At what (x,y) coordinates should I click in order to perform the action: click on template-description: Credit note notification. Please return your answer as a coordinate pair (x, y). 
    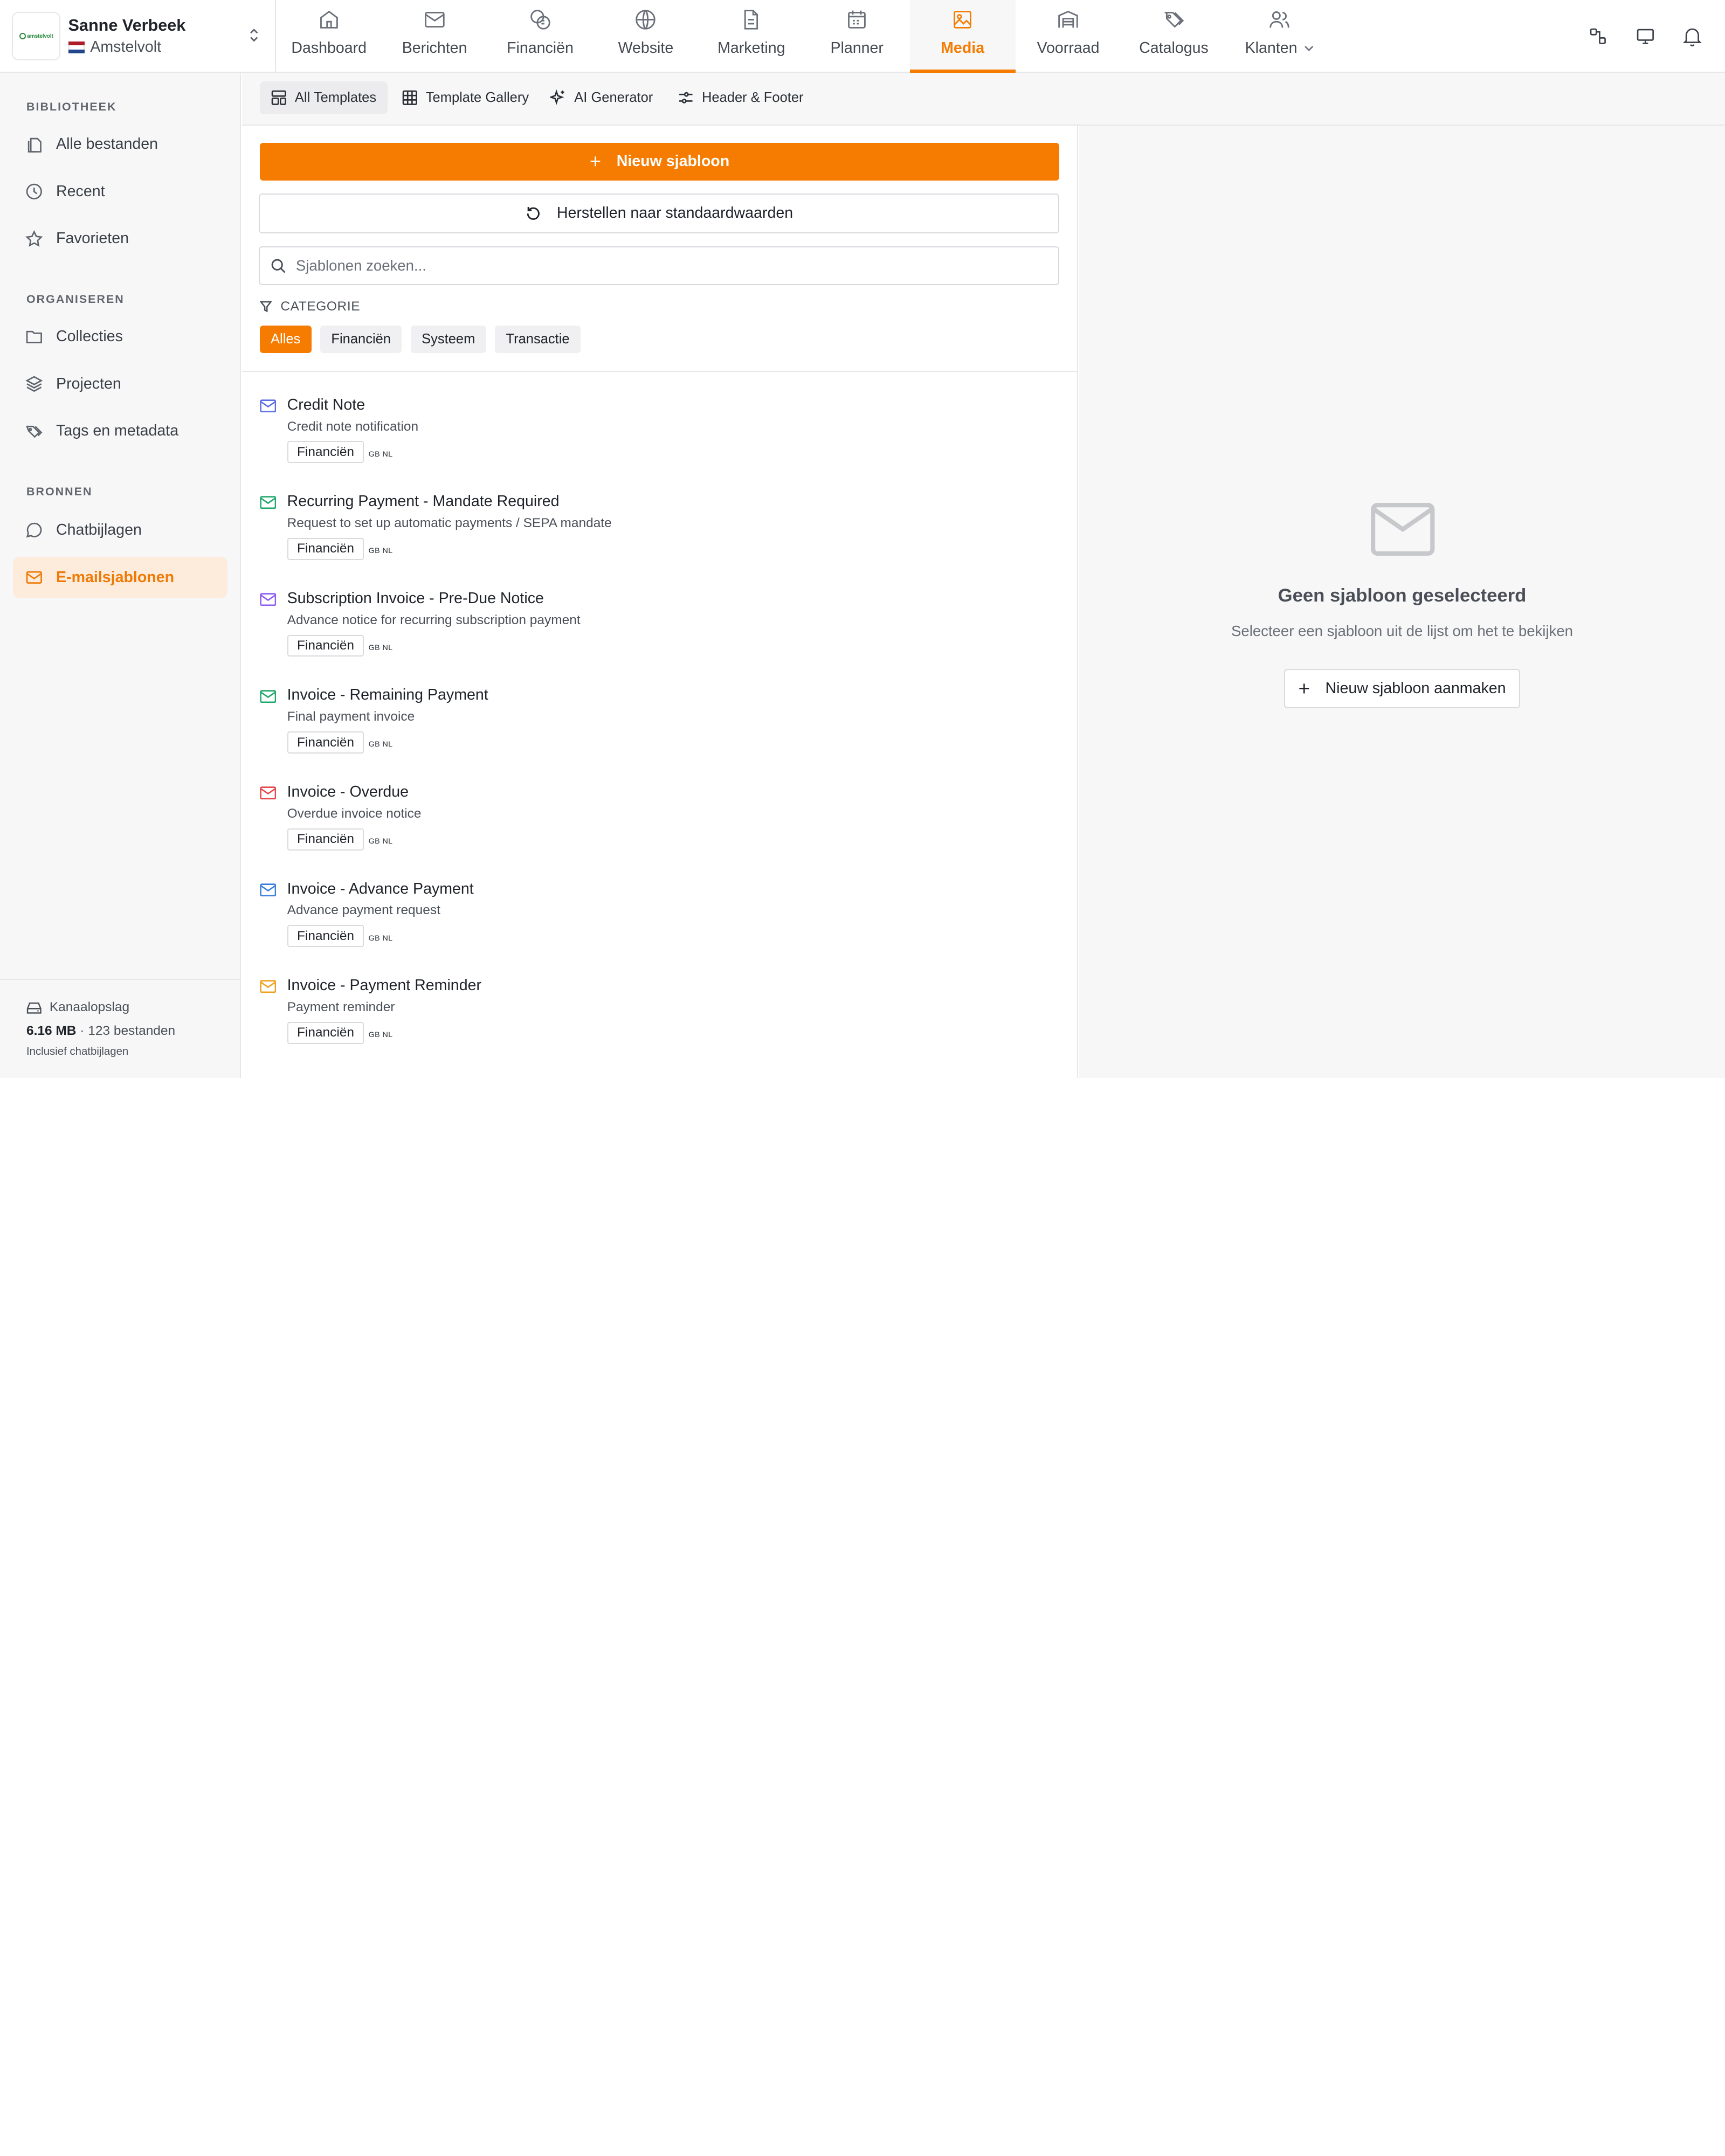
    Looking at the image, I should click on (353, 427).